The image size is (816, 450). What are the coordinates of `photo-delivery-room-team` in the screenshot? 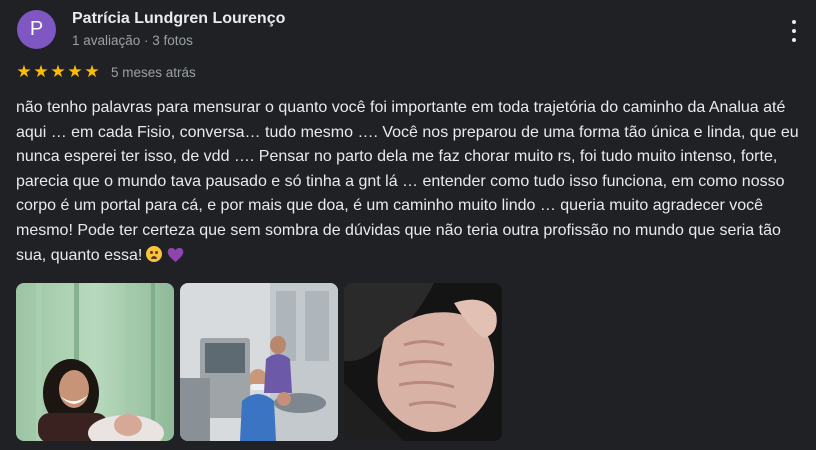 It's located at (259, 362).